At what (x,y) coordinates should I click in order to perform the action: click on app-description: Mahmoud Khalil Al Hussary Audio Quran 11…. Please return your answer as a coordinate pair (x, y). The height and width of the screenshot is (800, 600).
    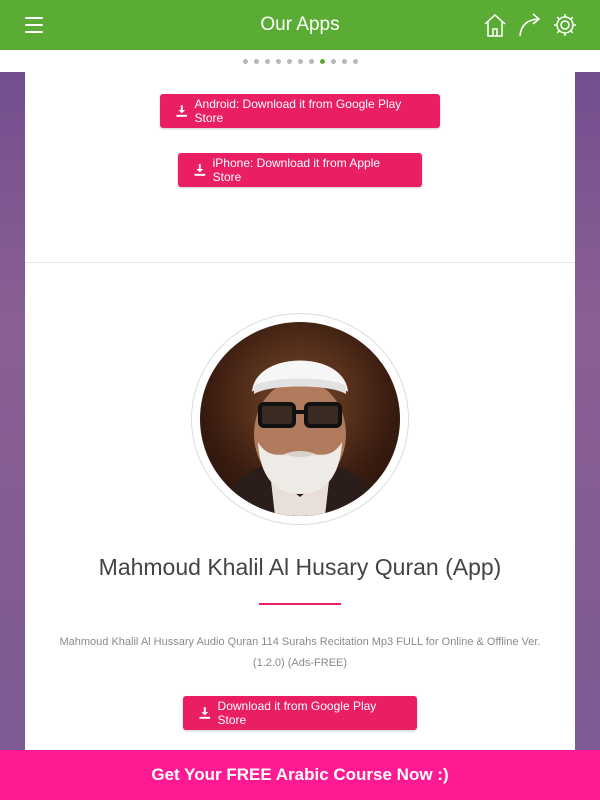
    Looking at the image, I should click on (300, 652).